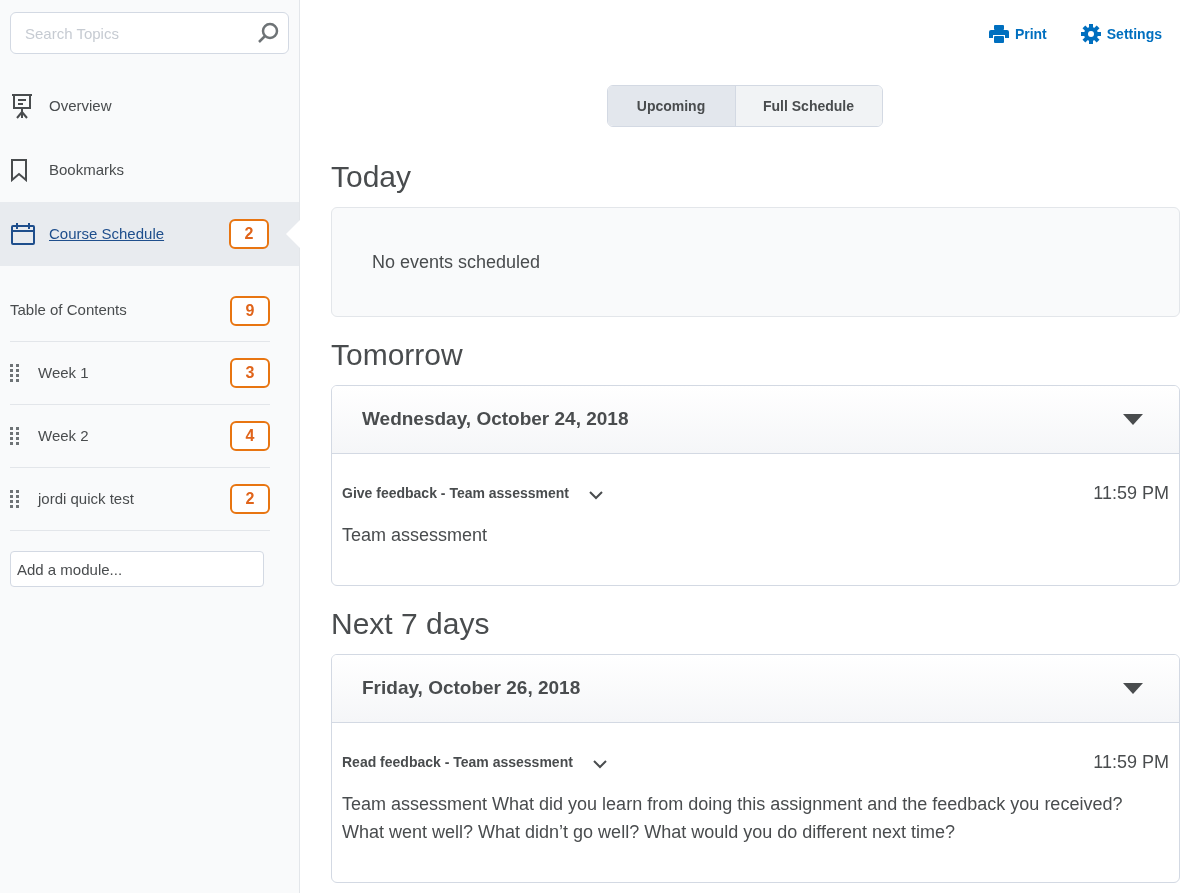  I want to click on count-badge: 3, so click(250, 373).